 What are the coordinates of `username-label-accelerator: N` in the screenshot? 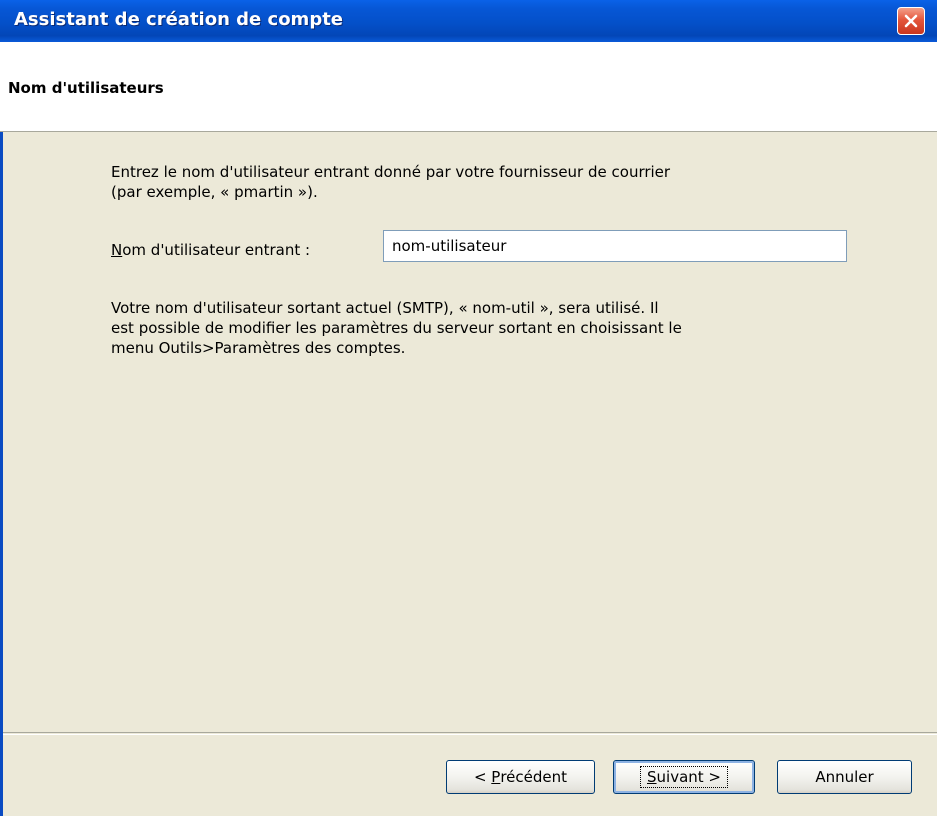 It's located at (117, 250).